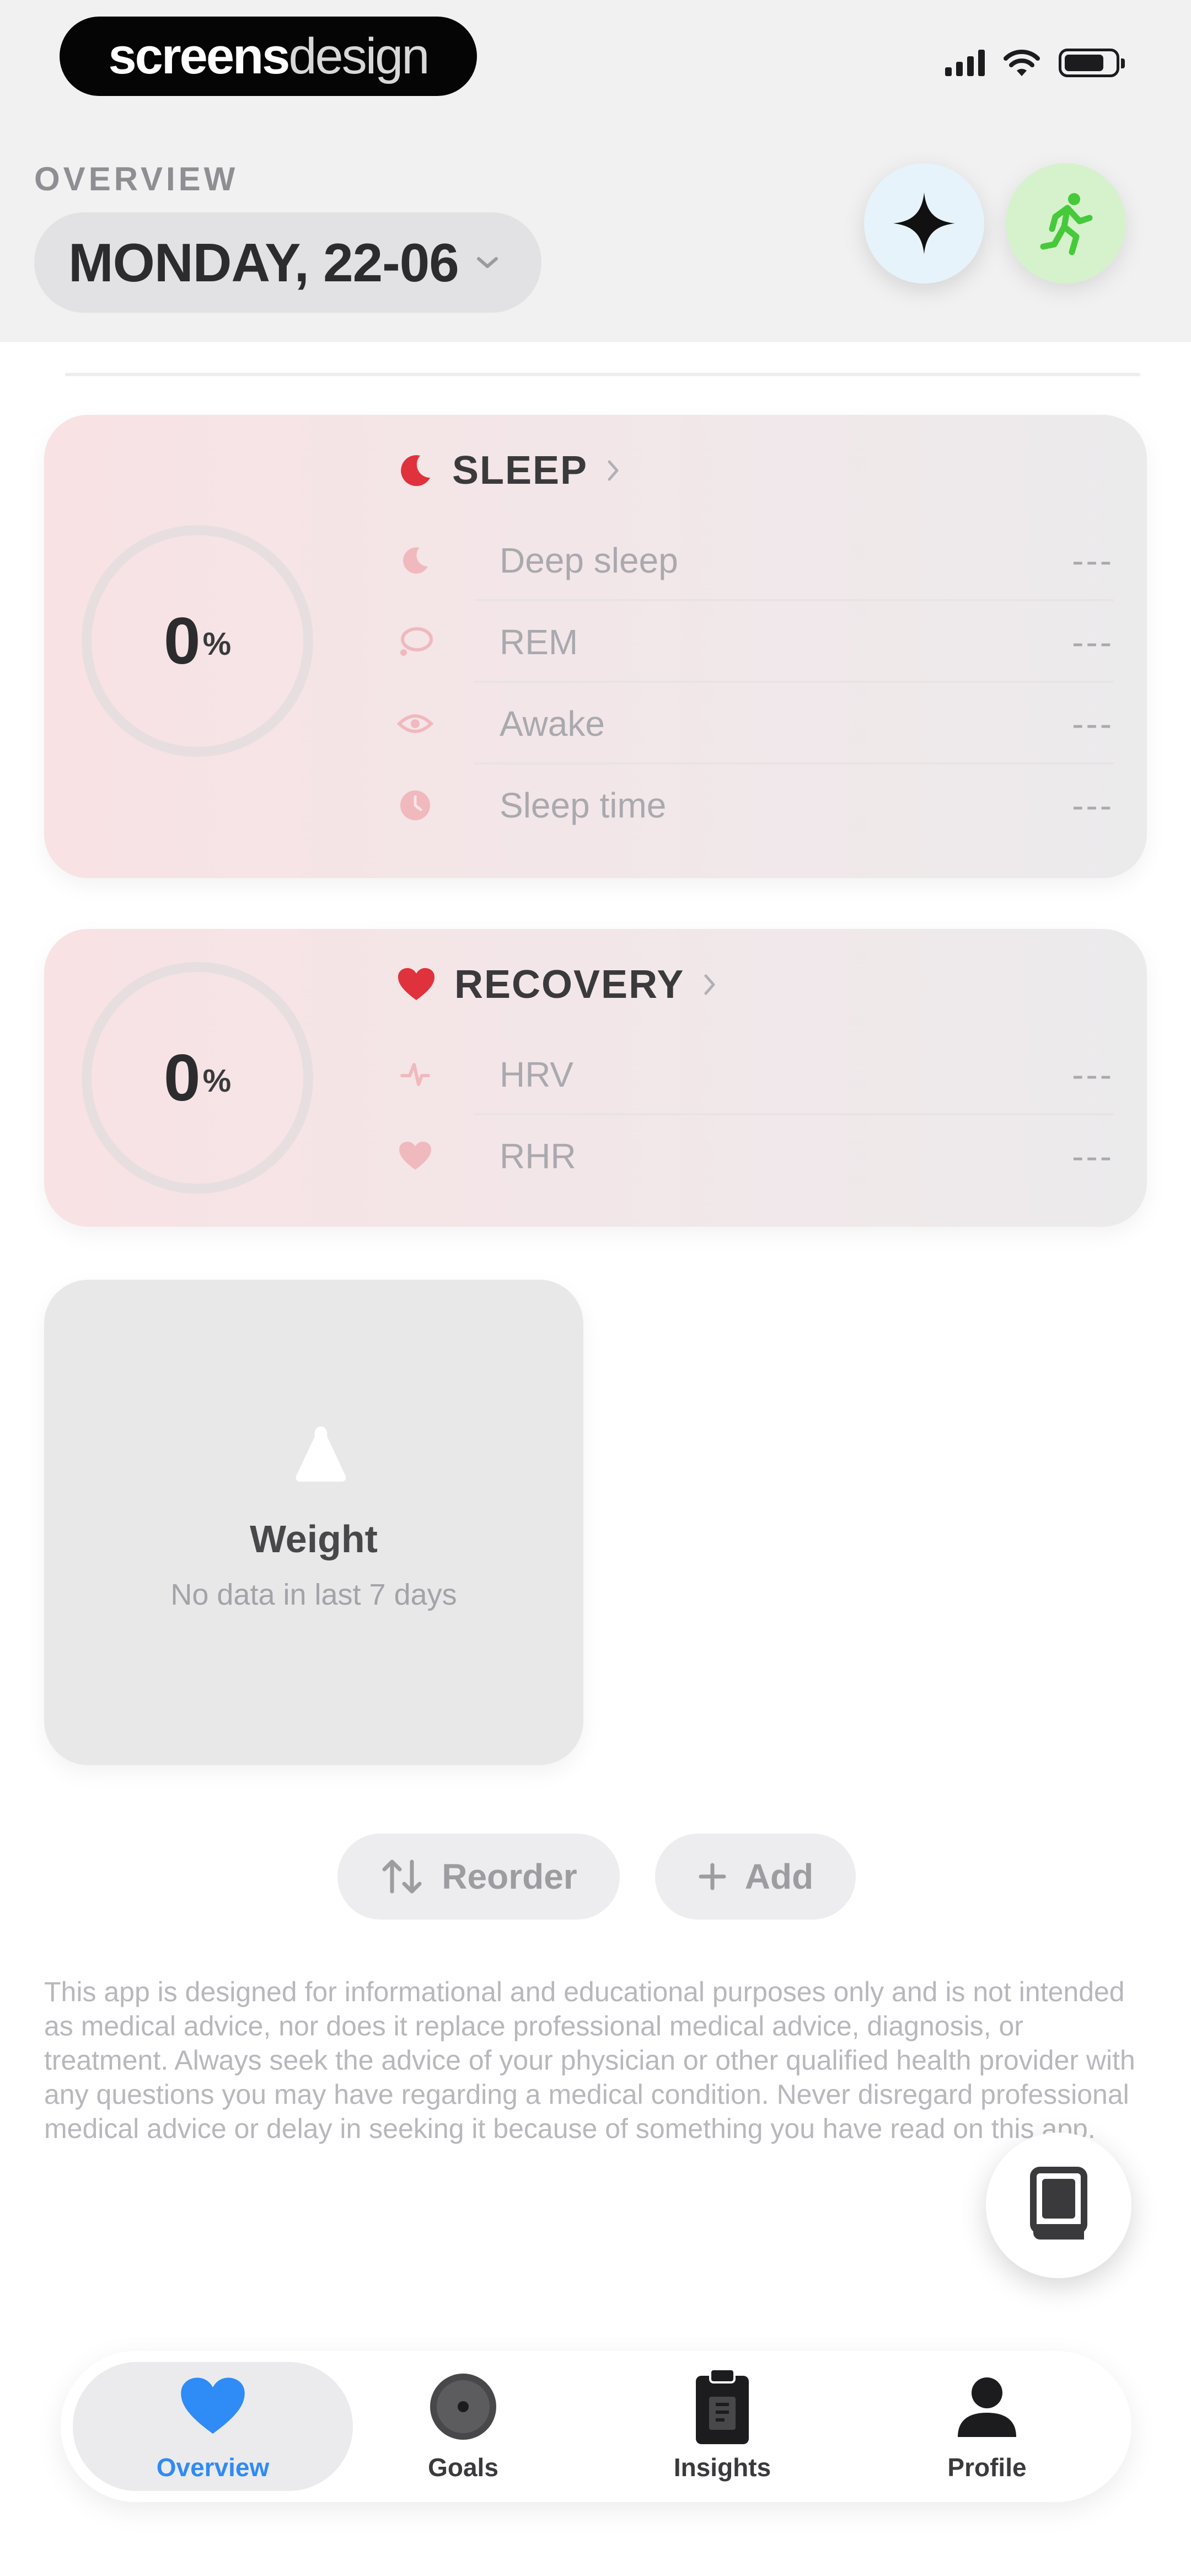 The width and height of the screenshot is (1191, 2576). What do you see at coordinates (583, 805) in the screenshot?
I see `metric-label: Sleep time` at bounding box center [583, 805].